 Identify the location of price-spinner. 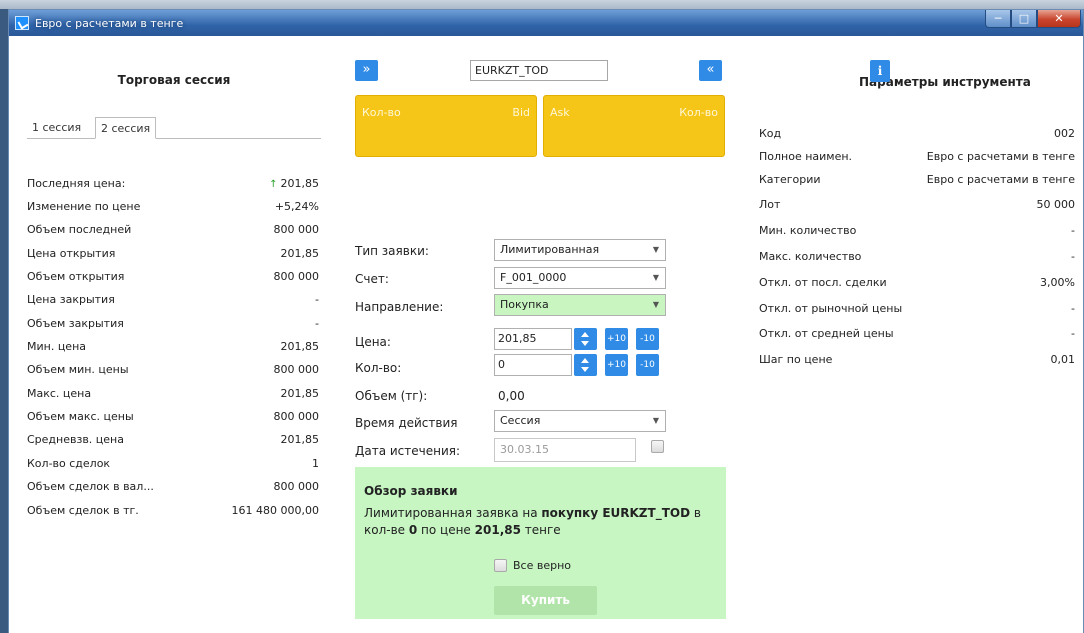
(585, 339).